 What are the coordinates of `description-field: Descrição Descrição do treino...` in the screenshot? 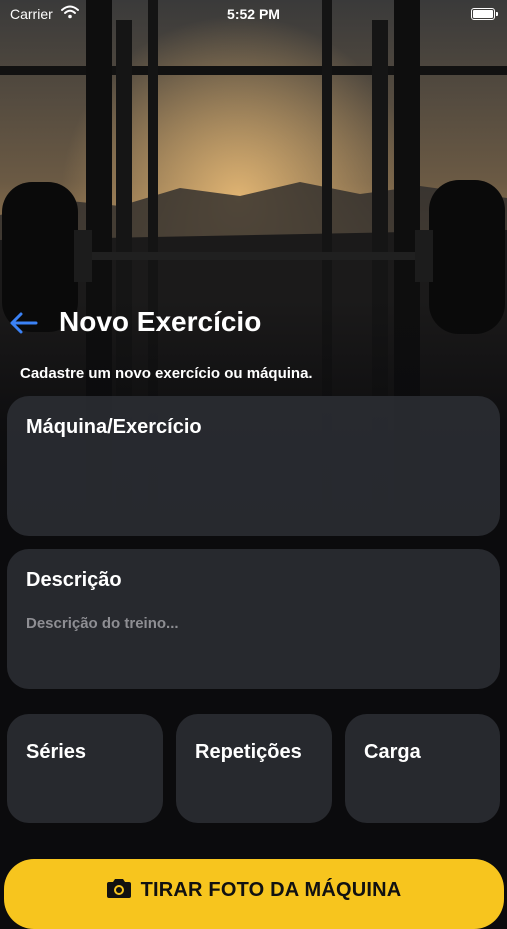 It's located at (253, 619).